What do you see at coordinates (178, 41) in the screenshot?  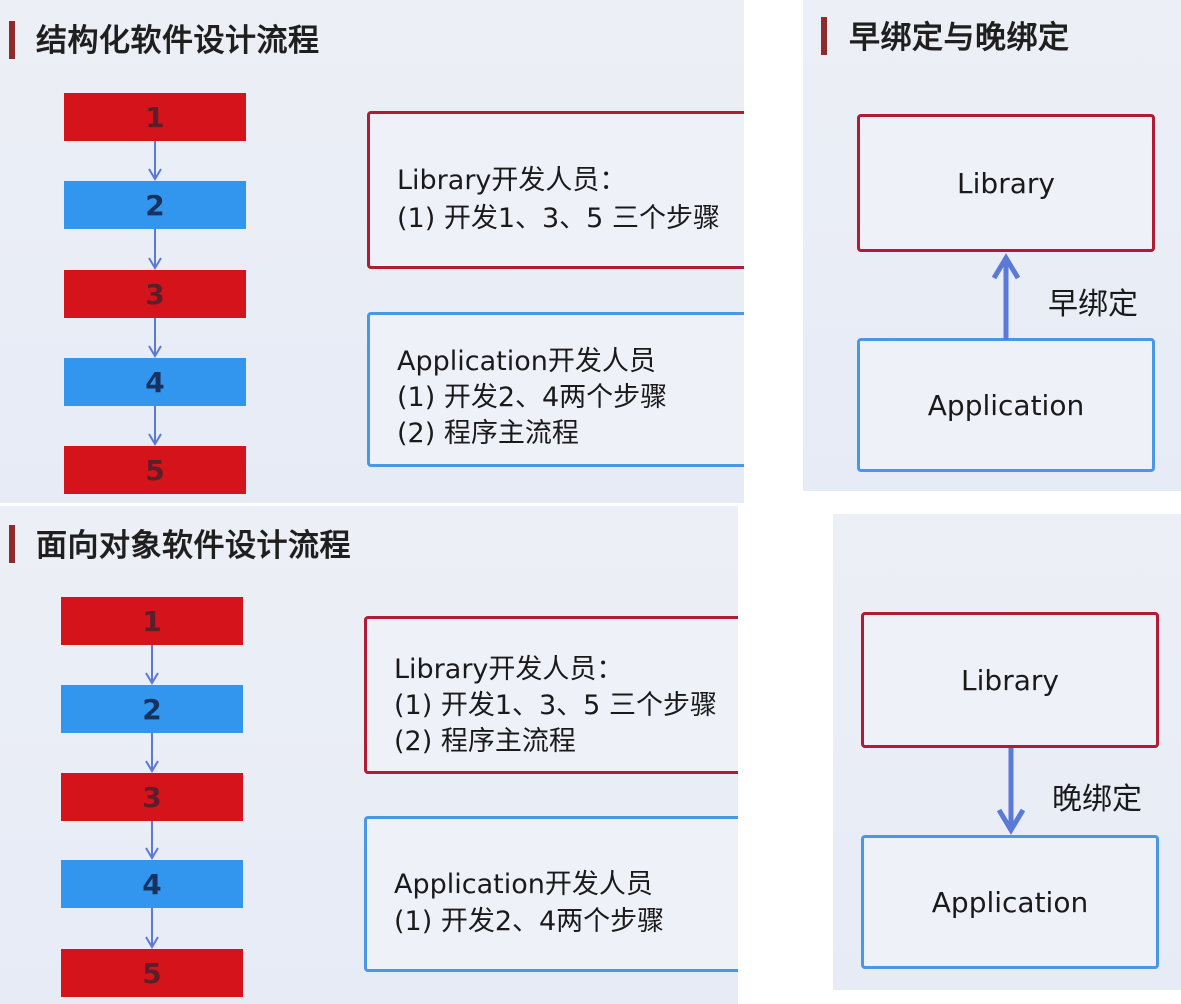 I see `structured-title: 结构化软件设计流程` at bounding box center [178, 41].